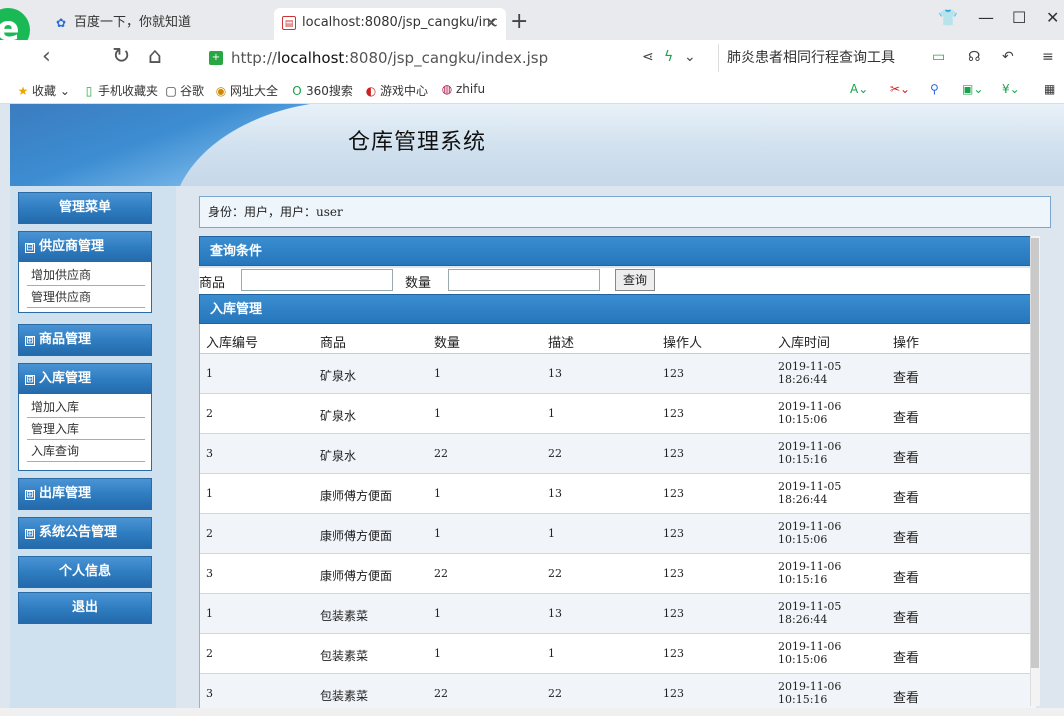 The height and width of the screenshot is (716, 1064). I want to click on cell-product: 康师傅方便面, so click(356, 576).